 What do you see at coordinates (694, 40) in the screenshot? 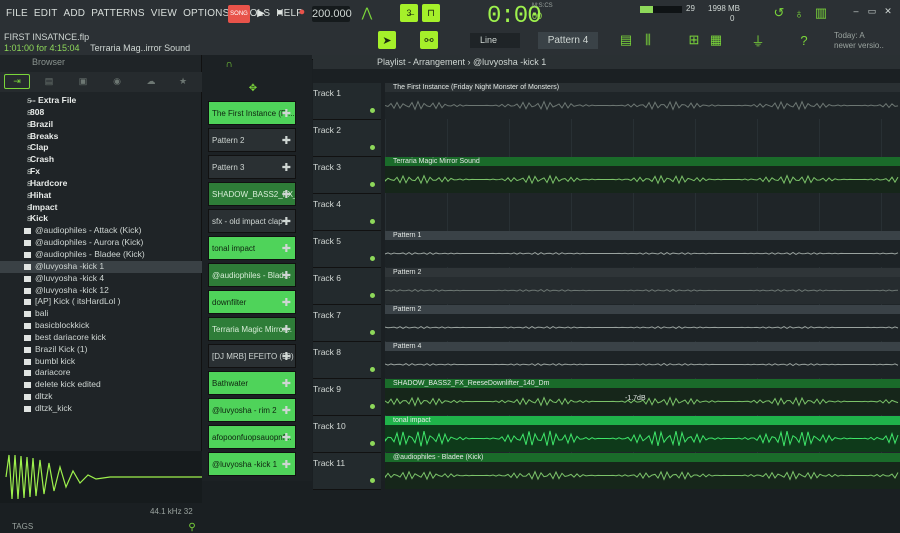
I see `piano-roll-icon: ⊞` at bounding box center [694, 40].